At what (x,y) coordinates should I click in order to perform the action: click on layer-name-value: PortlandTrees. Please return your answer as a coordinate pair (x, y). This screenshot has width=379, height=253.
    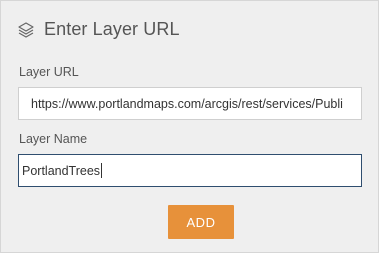
    Looking at the image, I should click on (61, 170).